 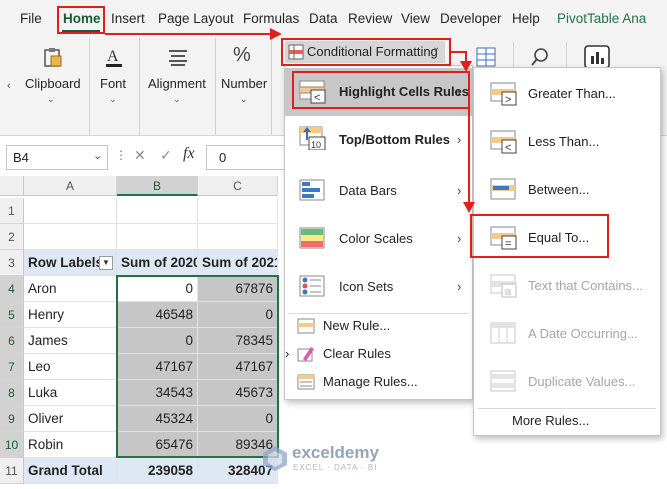 I want to click on number-label: Number, so click(x=244, y=83).